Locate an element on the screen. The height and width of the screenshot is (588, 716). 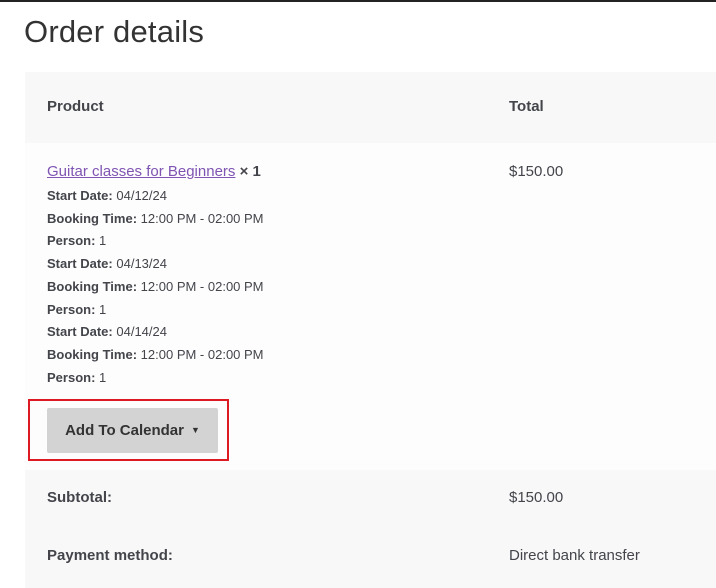
payment-method-label: Payment method: is located at coordinates (110, 555).